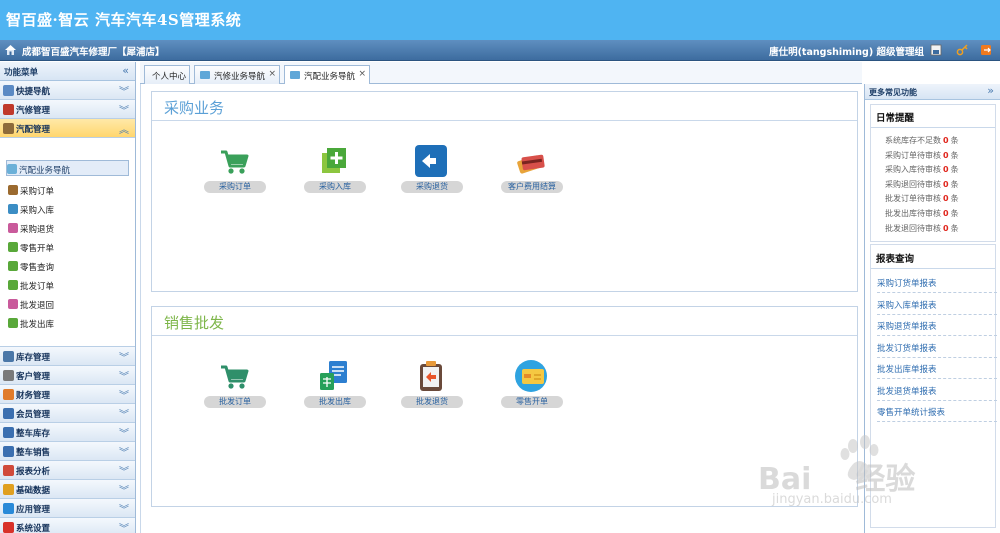  Describe the element at coordinates (68, 304) in the screenshot. I see `sidebar-subitem: 批发退回` at that location.